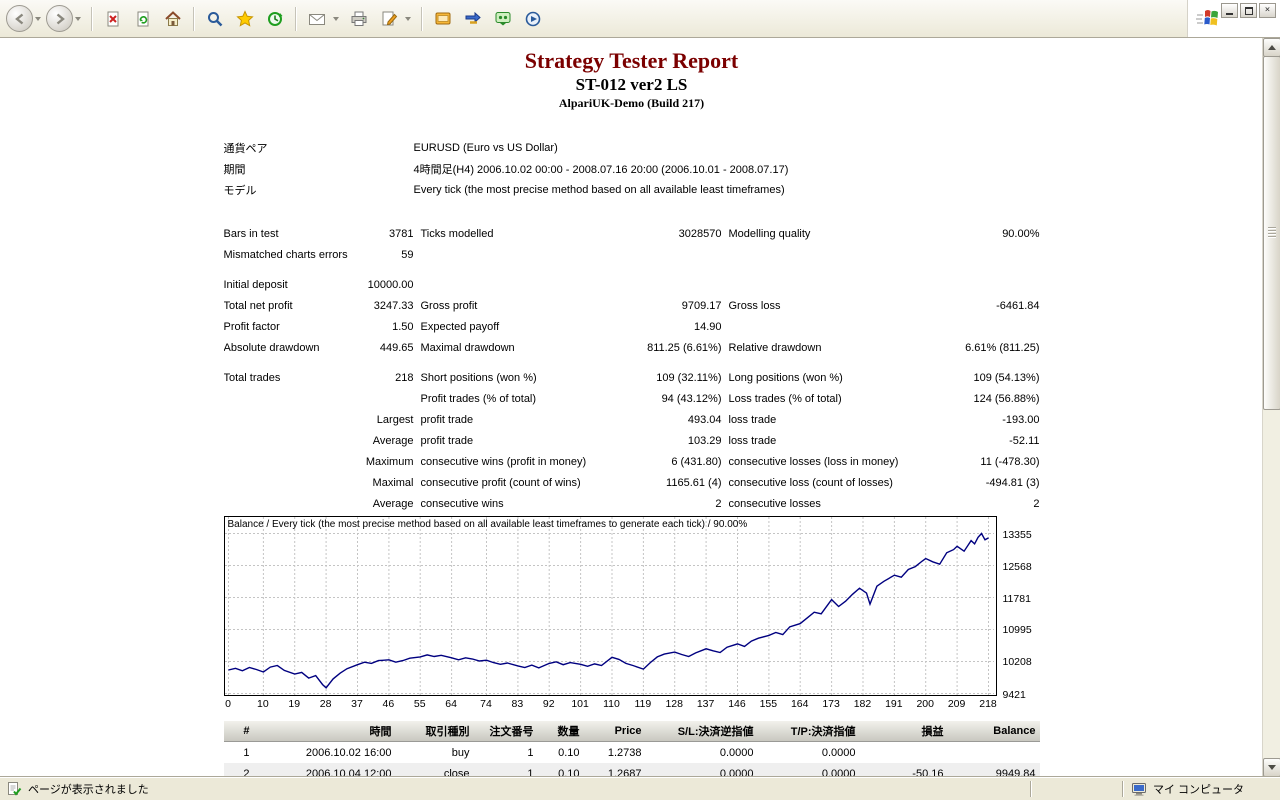  I want to click on favorites-button, so click(245, 19).